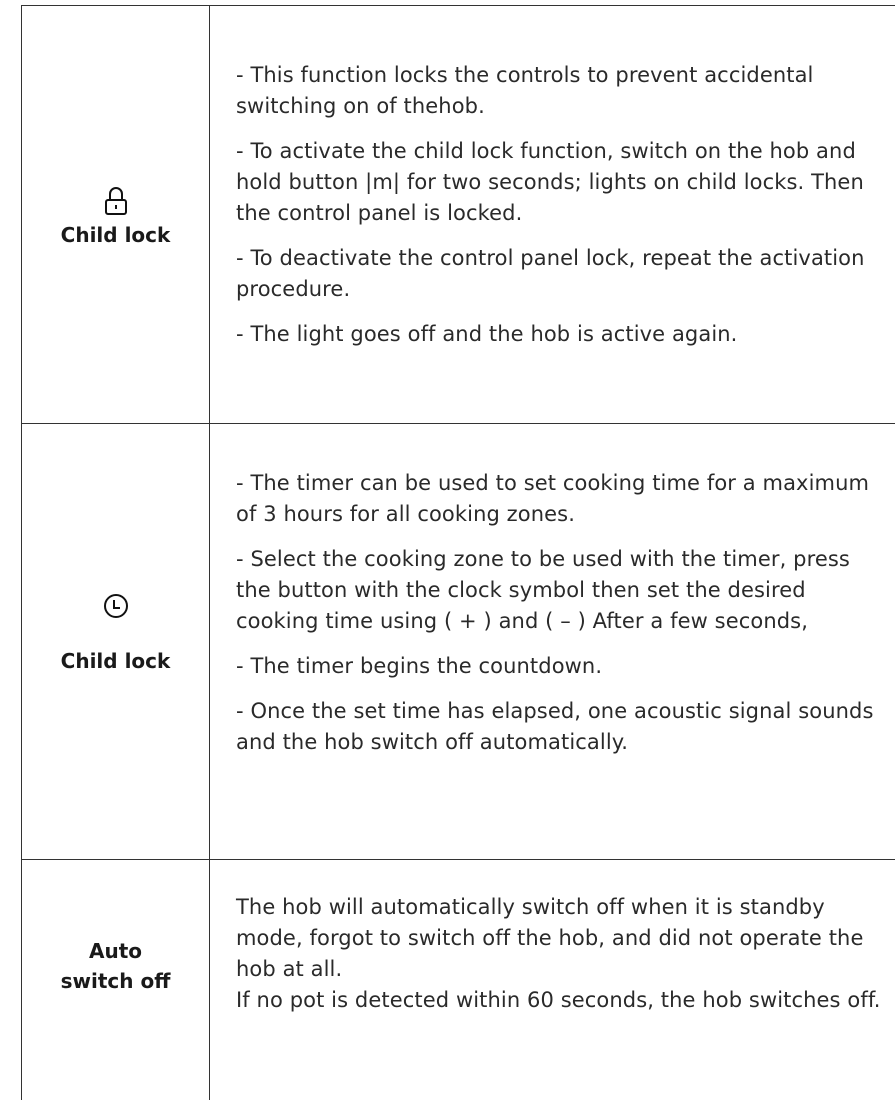 This screenshot has width=895, height=1100. What do you see at coordinates (115, 201) in the screenshot?
I see `lock-icon` at bounding box center [115, 201].